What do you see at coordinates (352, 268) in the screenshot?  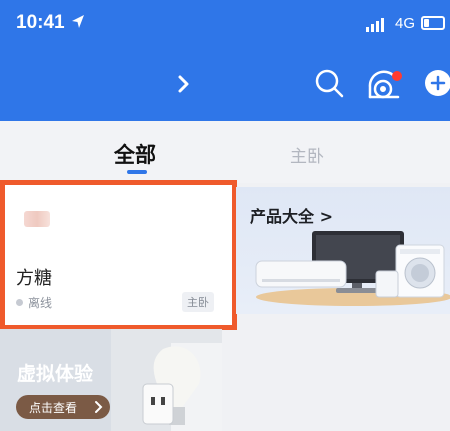 I see `appliances-illustration` at bounding box center [352, 268].